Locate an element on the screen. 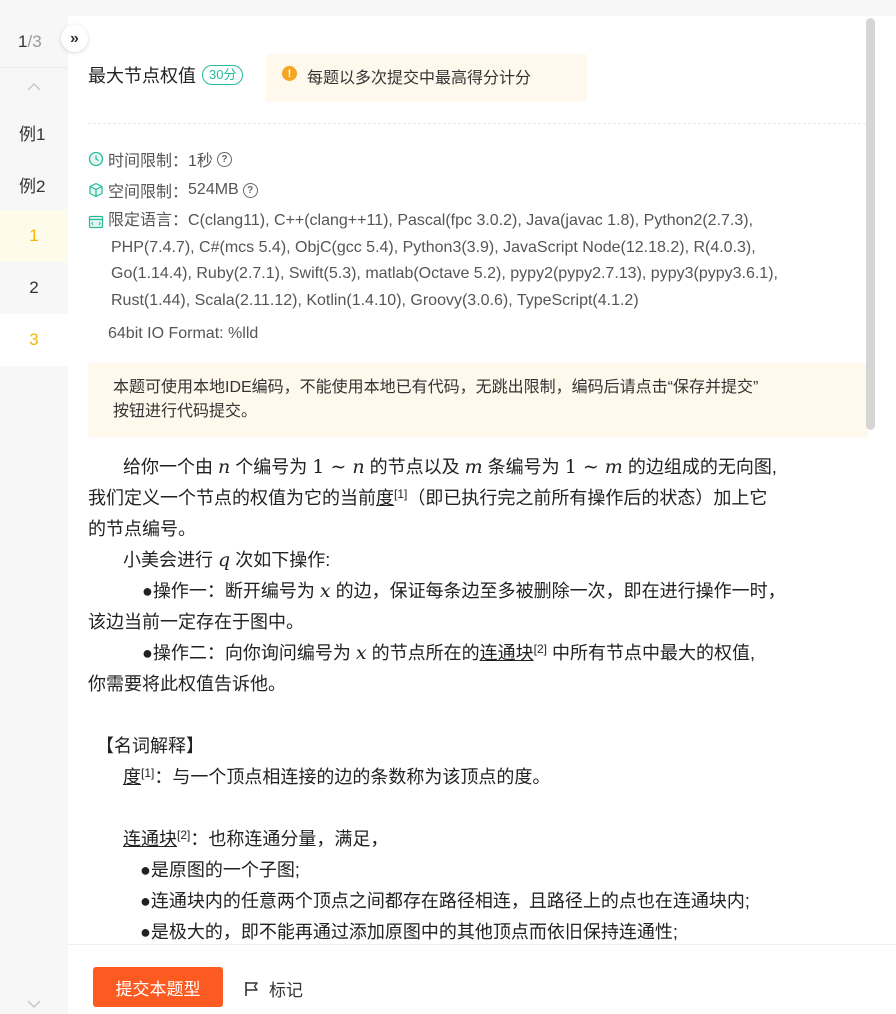 This screenshot has height=1014, width=896. chevron-up-icon is located at coordinates (34, 87).